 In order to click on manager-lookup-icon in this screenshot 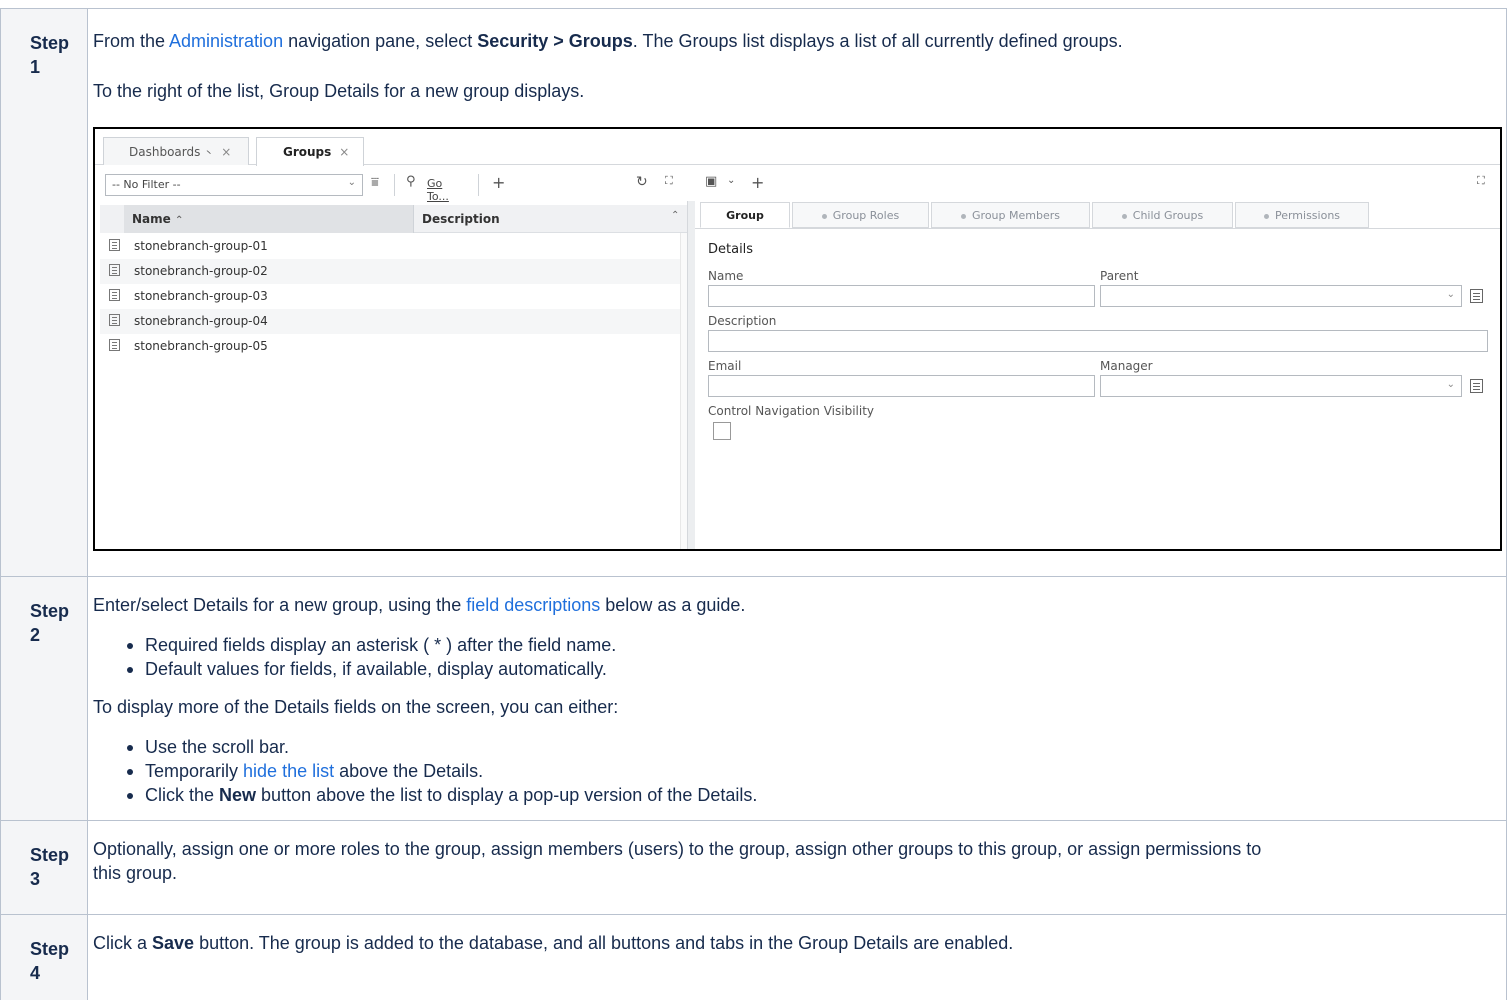, I will do `click(1476, 386)`.